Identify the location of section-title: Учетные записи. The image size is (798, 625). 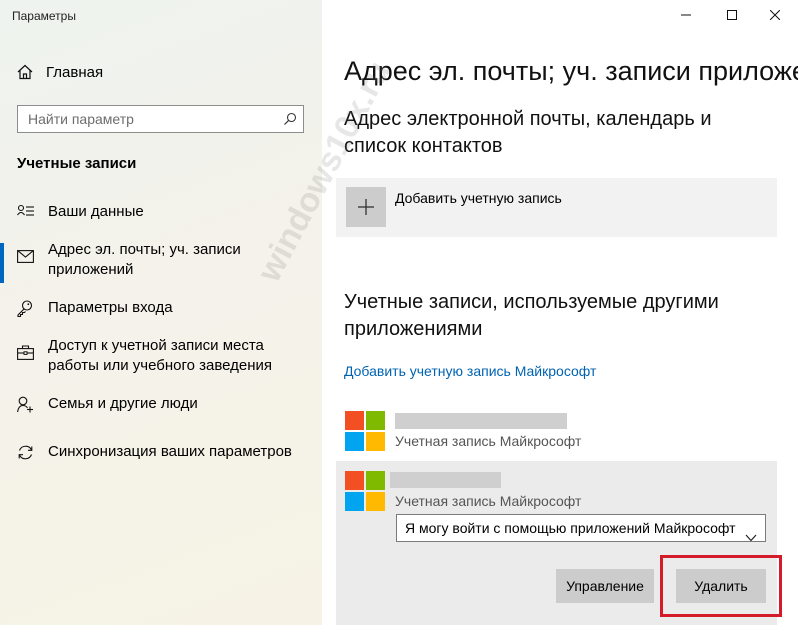
(77, 163).